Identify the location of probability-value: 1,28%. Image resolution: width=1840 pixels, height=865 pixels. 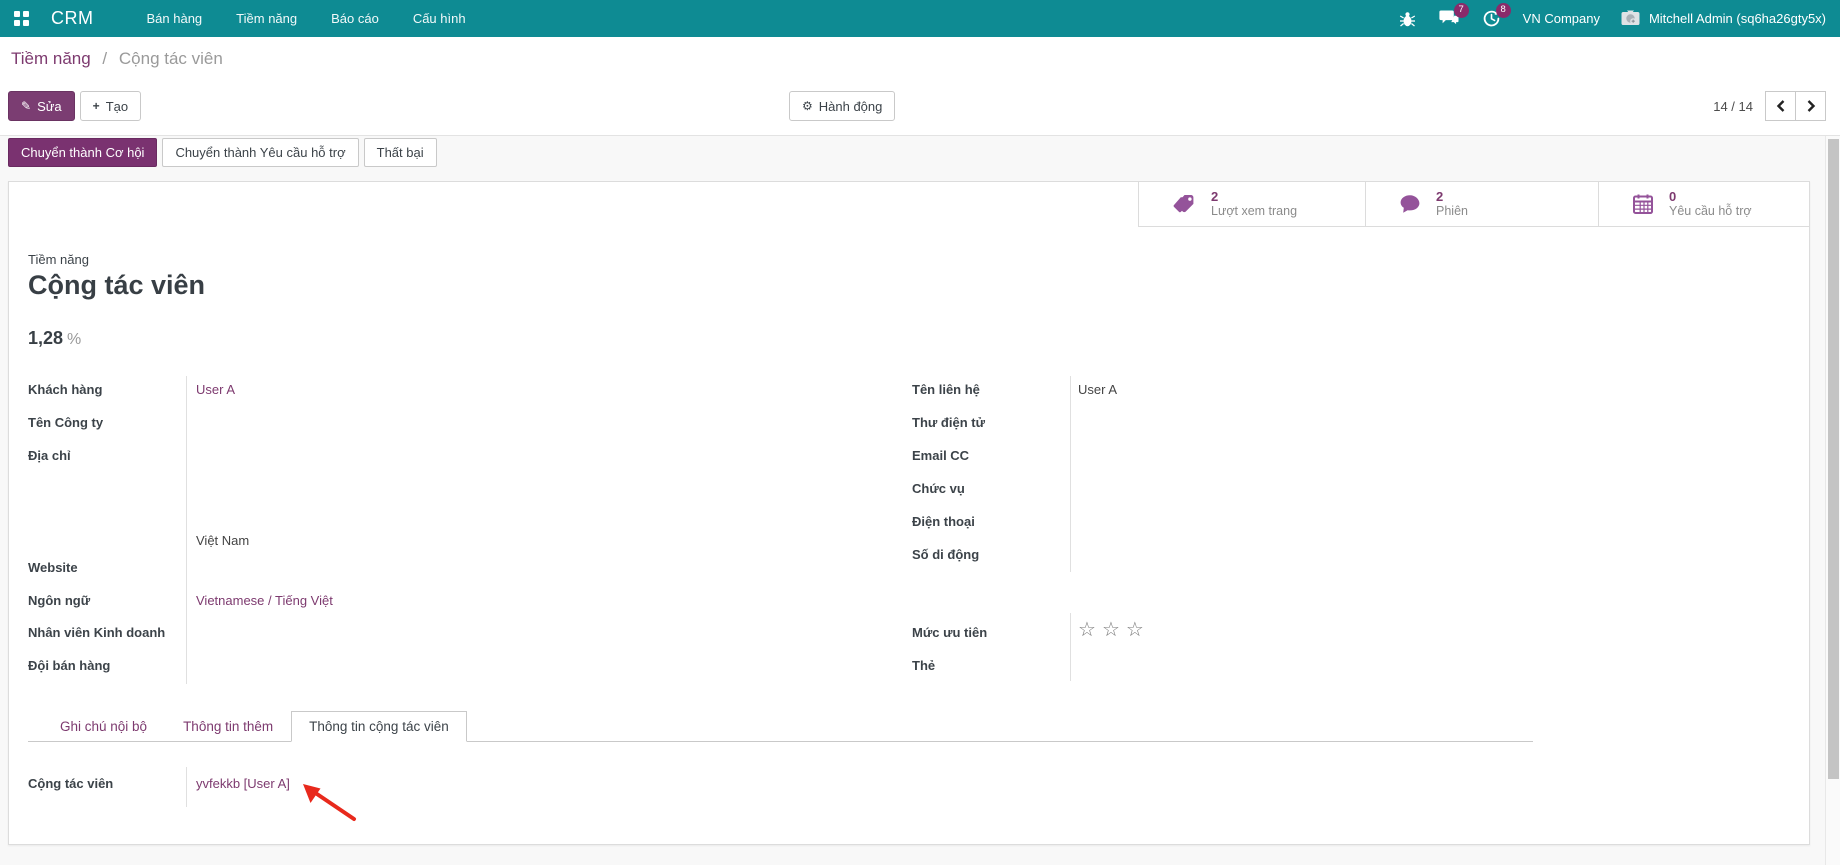
(54, 338).